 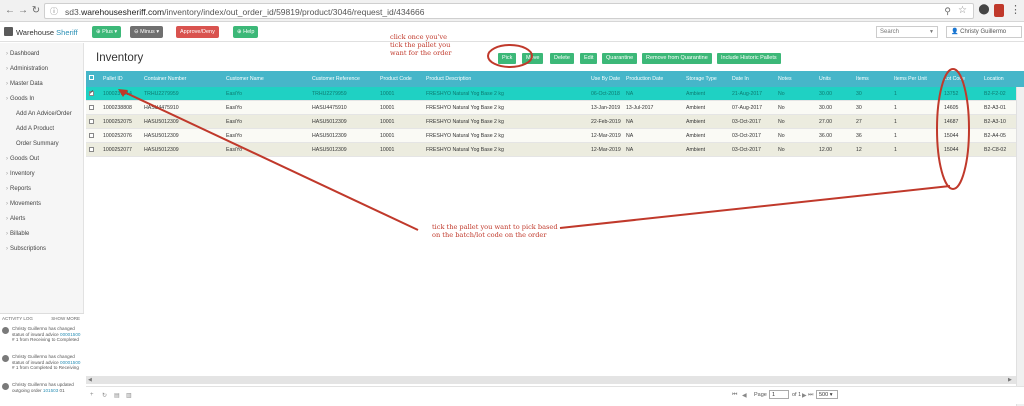 I want to click on first-page-icon: ⏮, so click(x=734, y=395).